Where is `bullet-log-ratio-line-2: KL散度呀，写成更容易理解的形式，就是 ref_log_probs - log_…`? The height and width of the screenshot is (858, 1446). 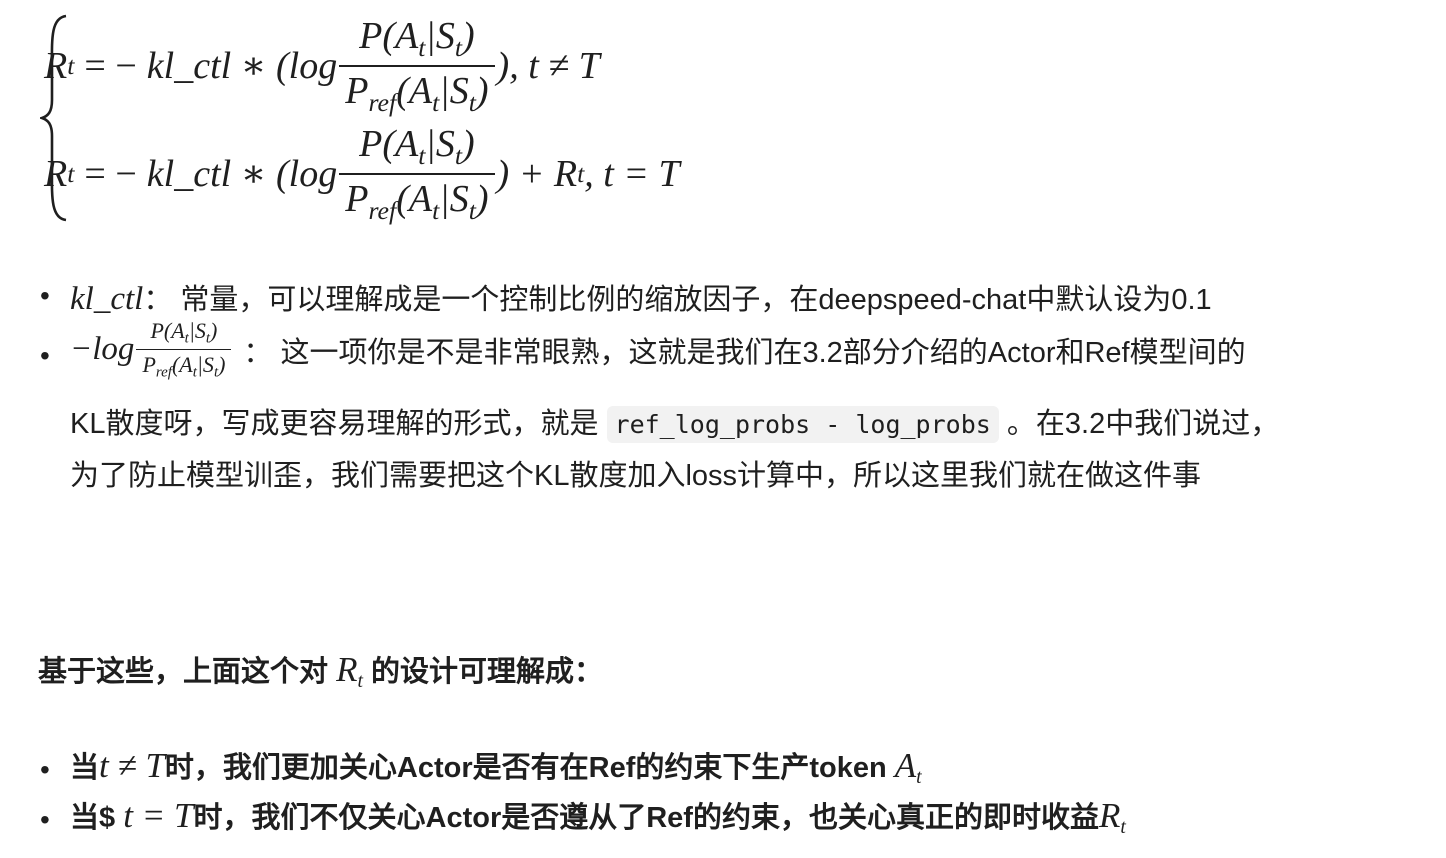
bullet-log-ratio-line-2: KL散度呀，写成更容易理解的形式，就是 ref_log_probs - log_… is located at coordinates (674, 421).